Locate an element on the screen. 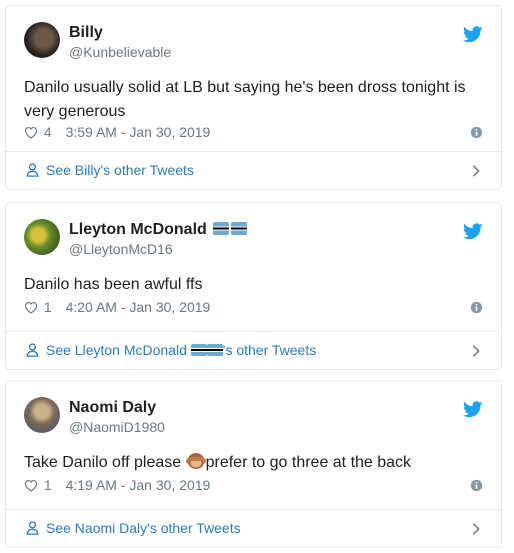  see-other-tweets-link: See Lleyton McDonald 's other Tweets is located at coordinates (253, 350).